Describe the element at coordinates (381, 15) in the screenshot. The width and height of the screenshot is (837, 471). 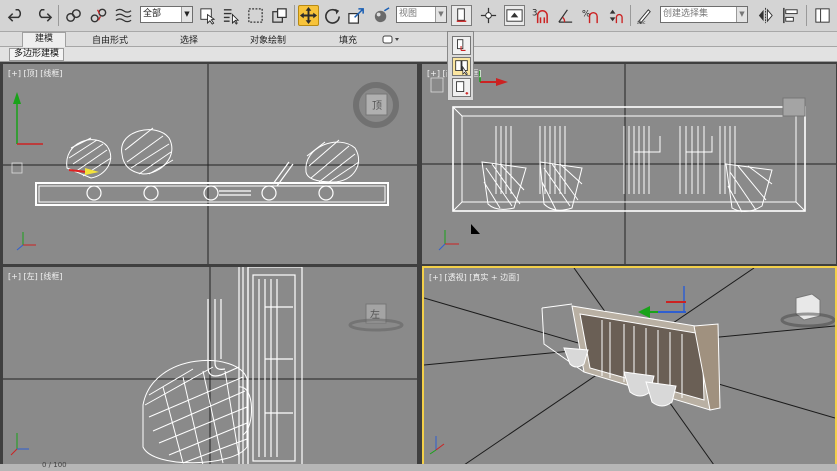
I see `use-pivot-icon` at that location.